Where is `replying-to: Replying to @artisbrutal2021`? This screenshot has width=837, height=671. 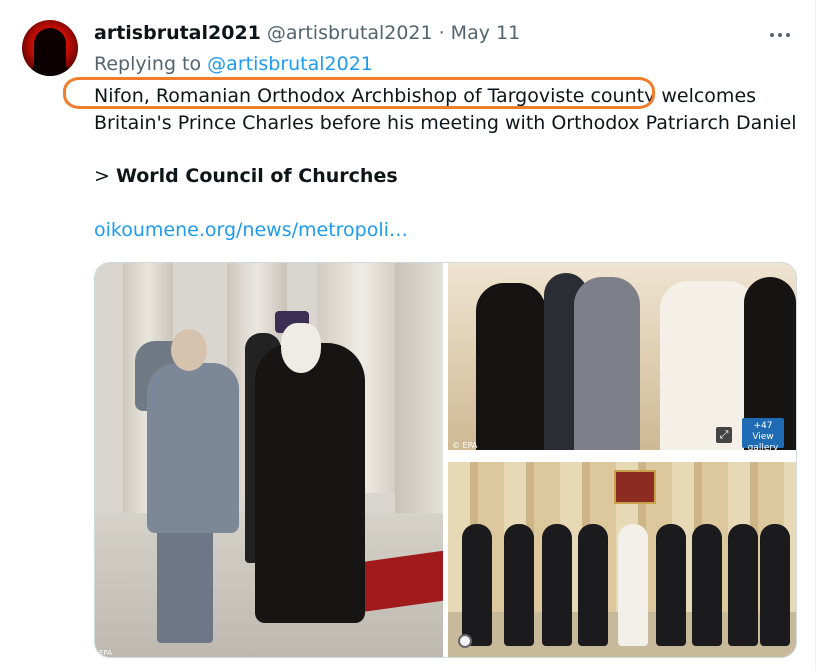 replying-to: Replying to @artisbrutal2021 is located at coordinates (233, 64).